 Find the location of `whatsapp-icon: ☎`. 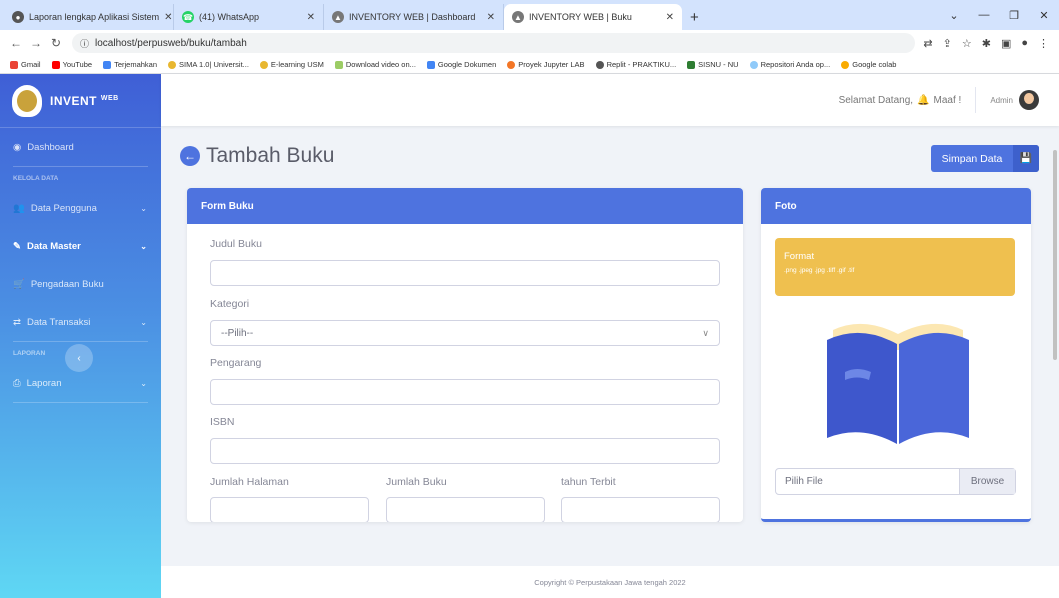

whatsapp-icon: ☎ is located at coordinates (188, 17).